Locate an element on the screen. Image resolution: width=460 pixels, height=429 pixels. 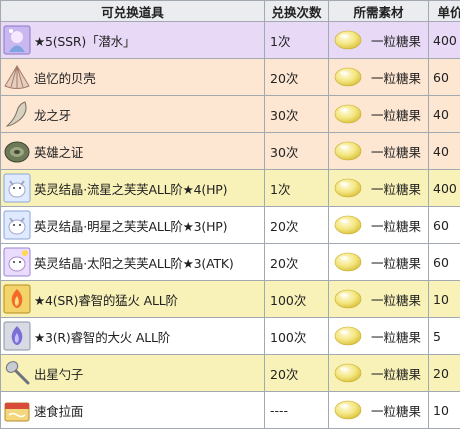
table-row: 追忆的贝壳 20次 一粒糖果 60 is located at coordinates (230, 77).